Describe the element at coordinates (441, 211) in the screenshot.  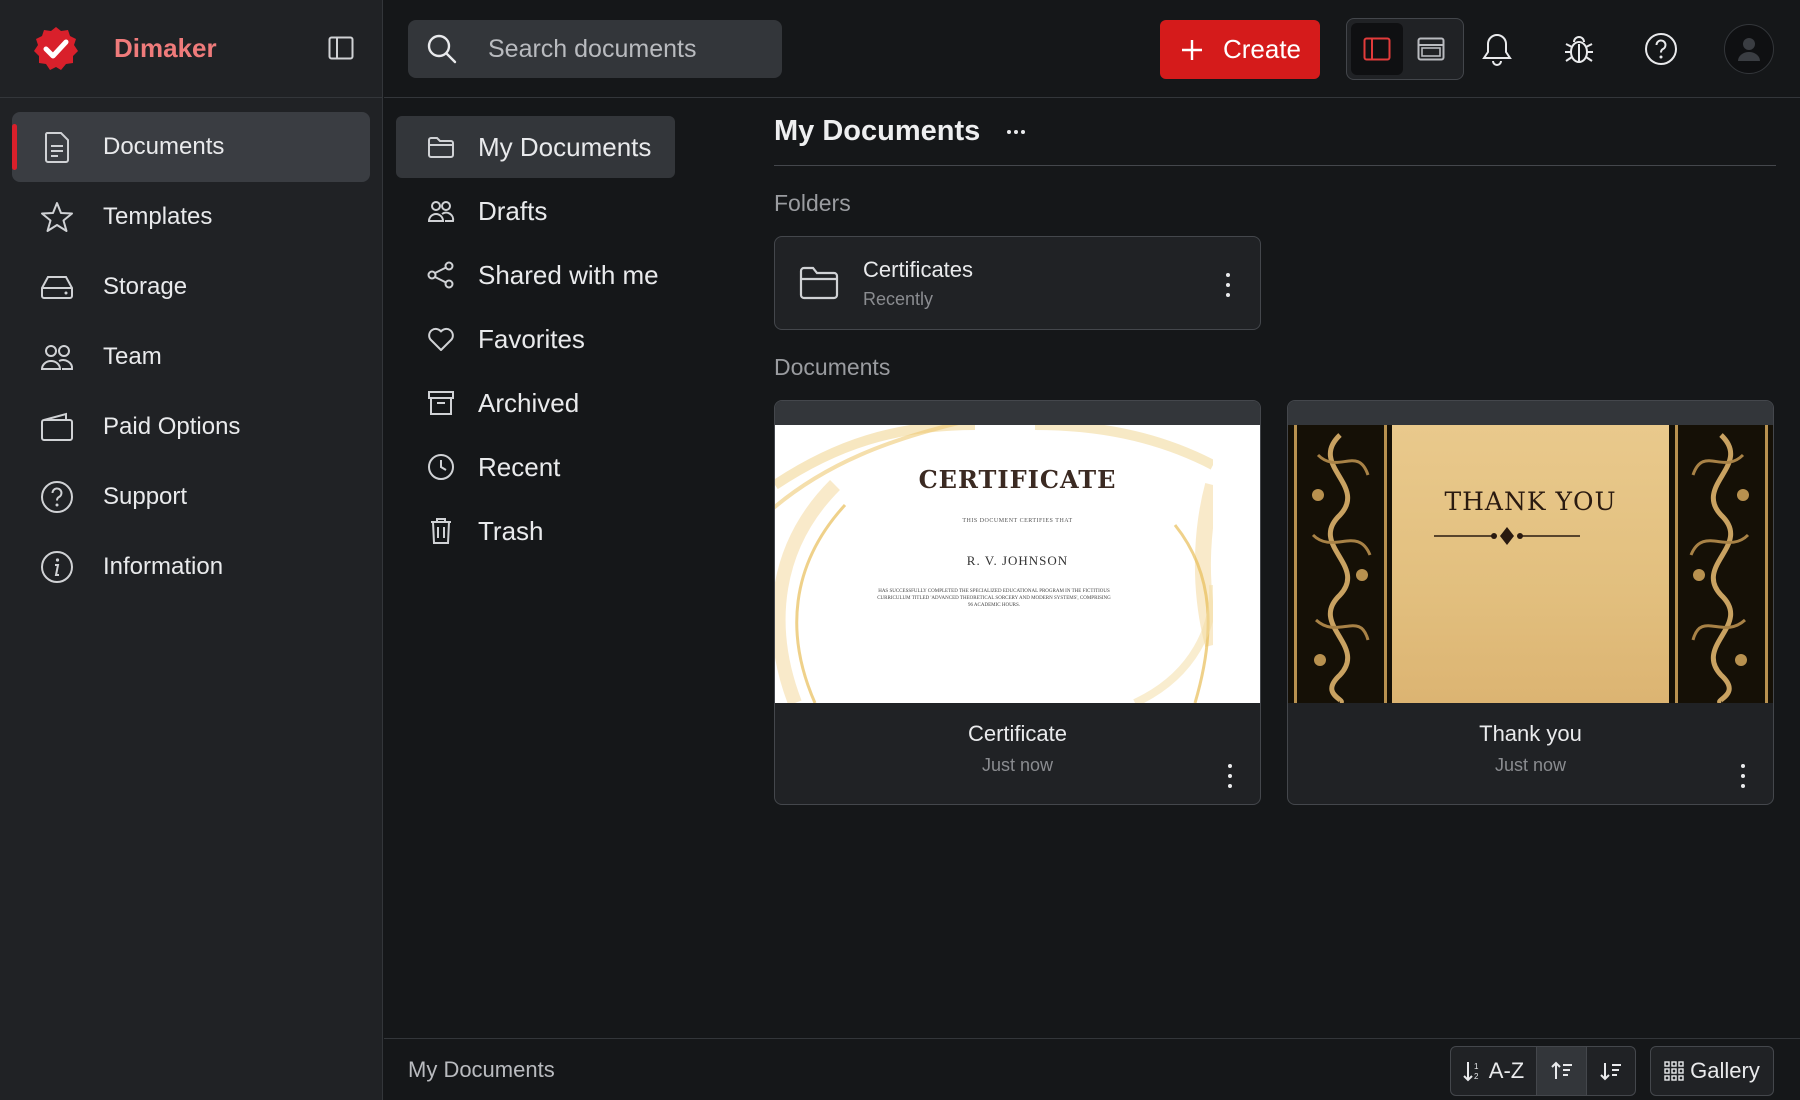
I see `drafts-people-icon` at that location.